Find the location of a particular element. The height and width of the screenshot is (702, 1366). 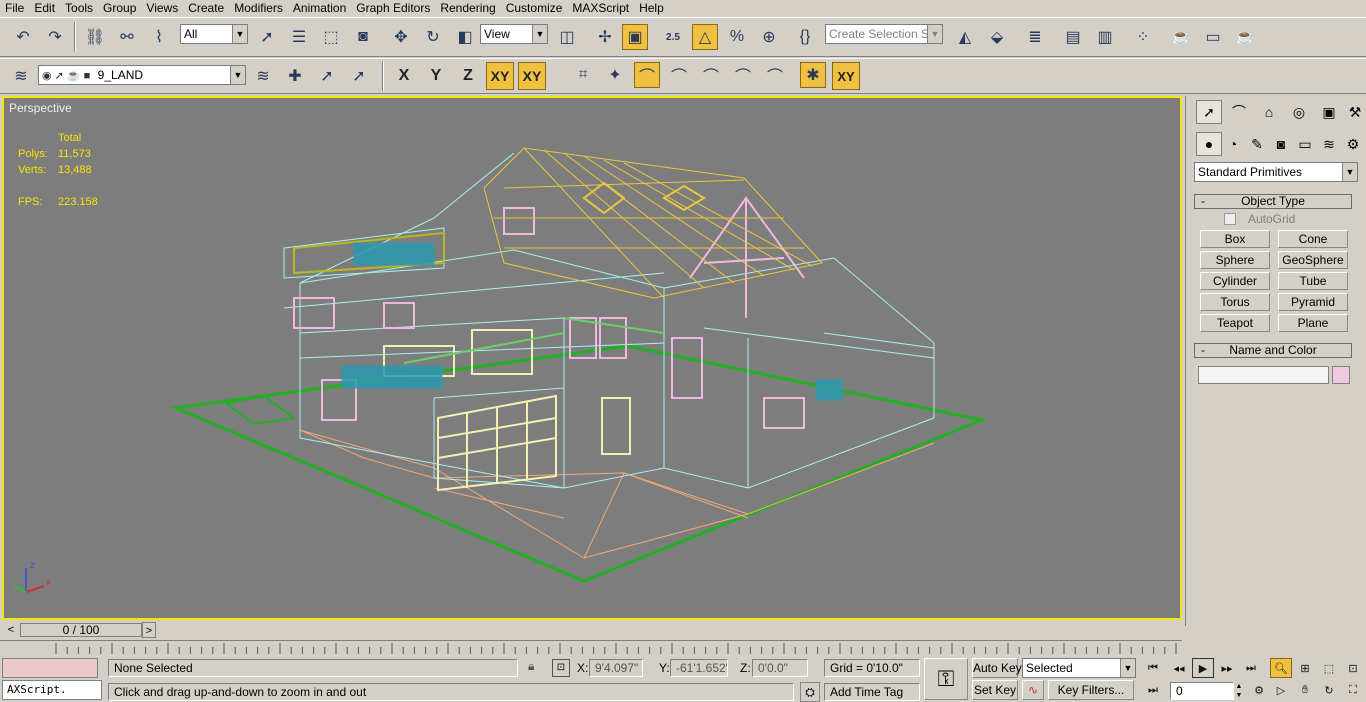

axis-y-button: Y is located at coordinates (436, 76).